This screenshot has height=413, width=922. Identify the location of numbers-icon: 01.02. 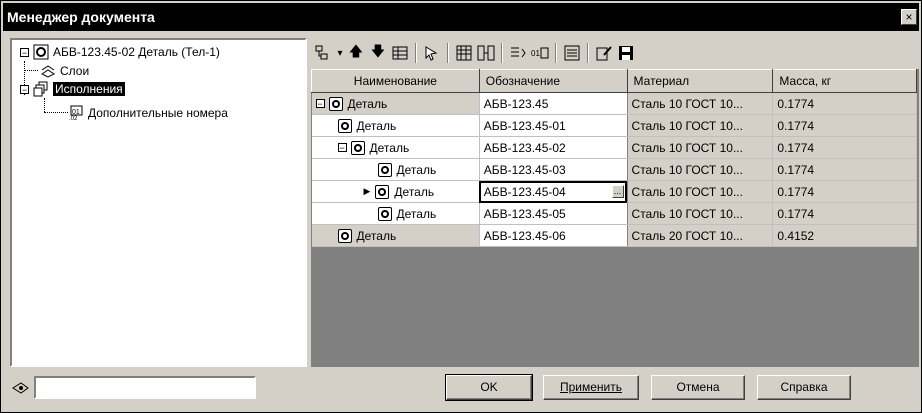
(76, 113).